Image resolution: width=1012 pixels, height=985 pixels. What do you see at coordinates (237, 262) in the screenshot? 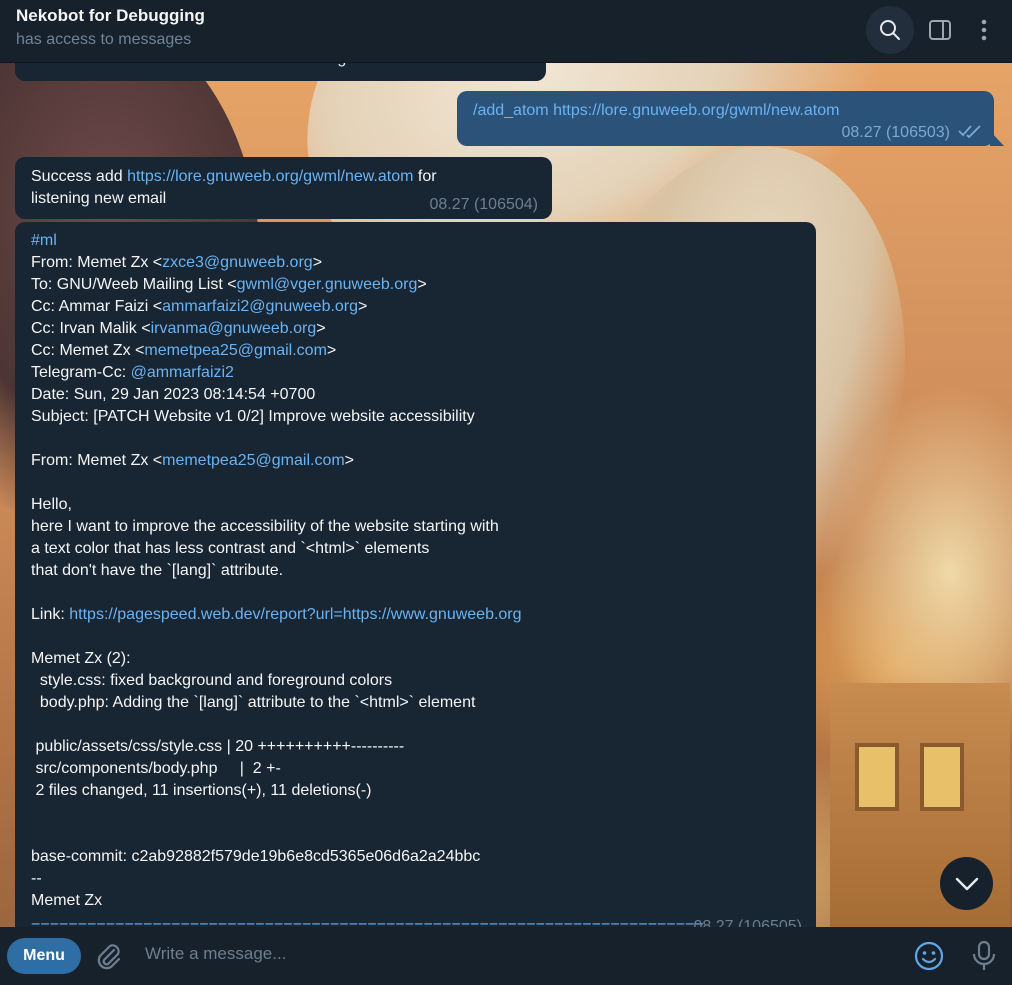
I see `email-link: zxce3@gnuweeb.org` at bounding box center [237, 262].